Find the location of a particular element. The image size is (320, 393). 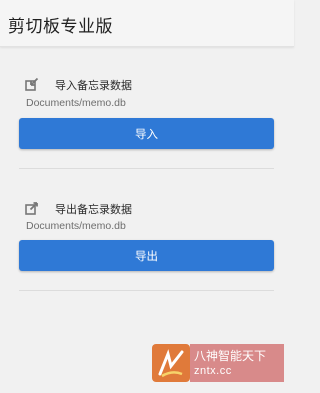

import-title: 导入备忘录数据 is located at coordinates (93, 85).